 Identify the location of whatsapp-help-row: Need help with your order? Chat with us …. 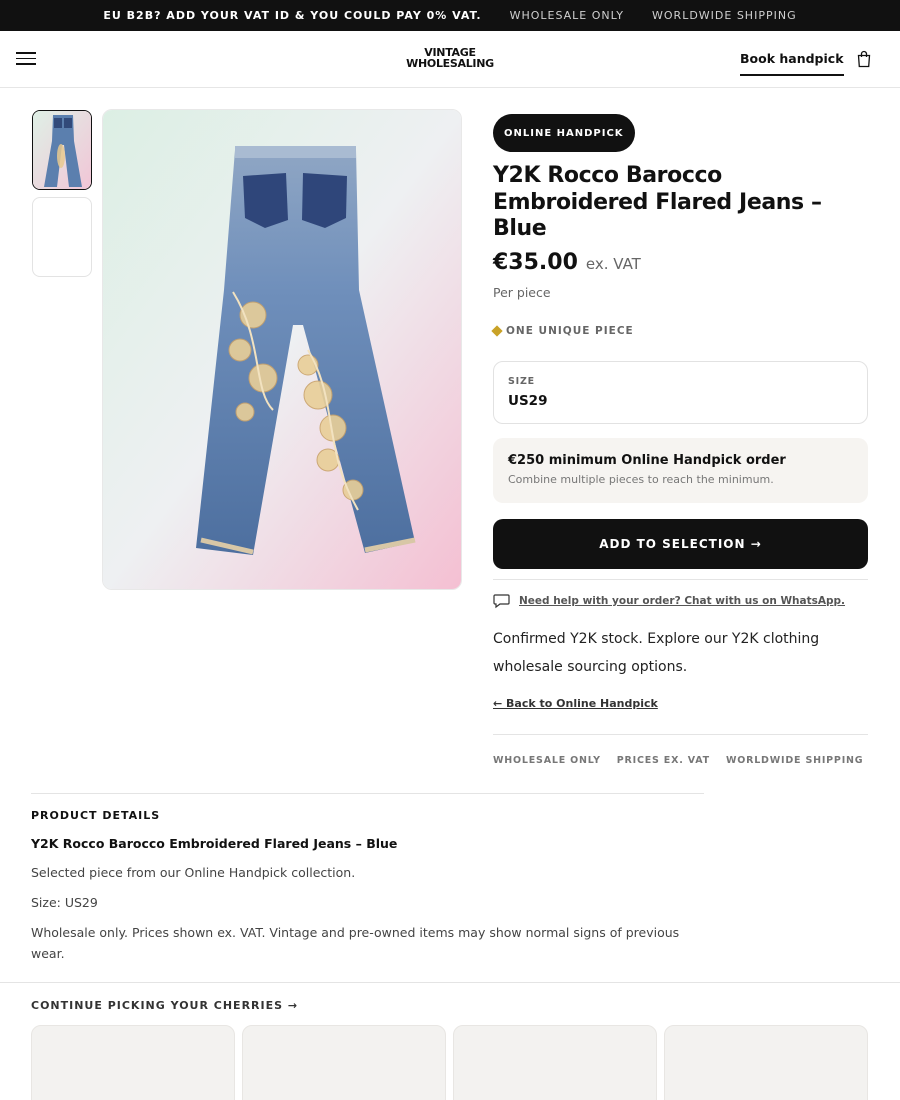
(669, 601).